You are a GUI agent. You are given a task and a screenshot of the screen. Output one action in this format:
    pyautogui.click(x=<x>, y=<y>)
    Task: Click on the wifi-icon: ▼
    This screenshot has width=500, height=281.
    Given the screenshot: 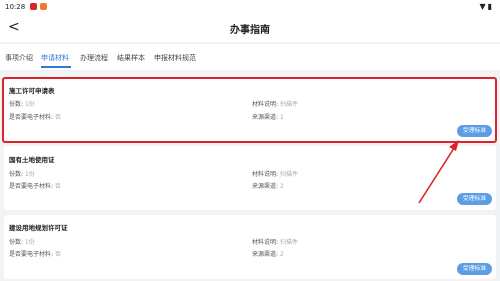 What is the action you would take?
    pyautogui.click(x=483, y=6)
    